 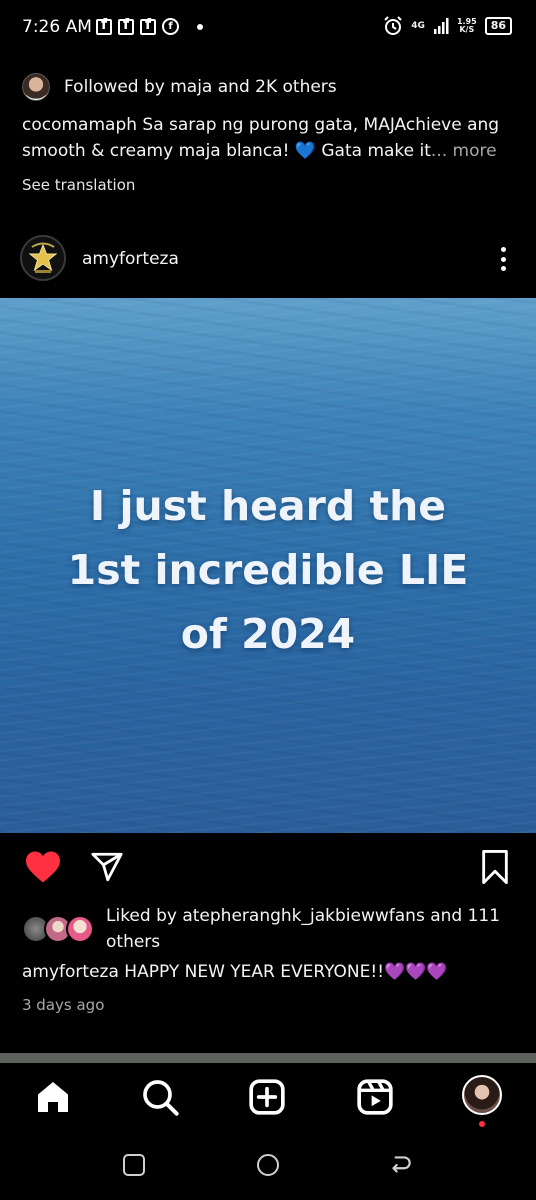 What do you see at coordinates (375, 1097) in the screenshot?
I see `reels-icon` at bounding box center [375, 1097].